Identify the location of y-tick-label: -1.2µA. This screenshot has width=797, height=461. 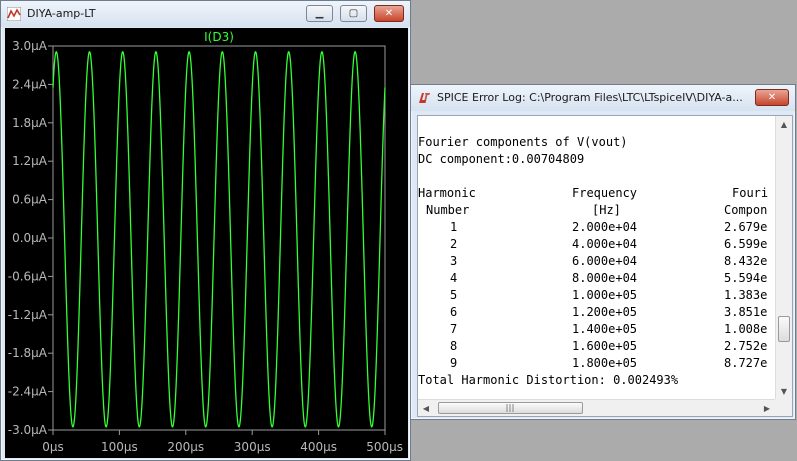
(28, 315).